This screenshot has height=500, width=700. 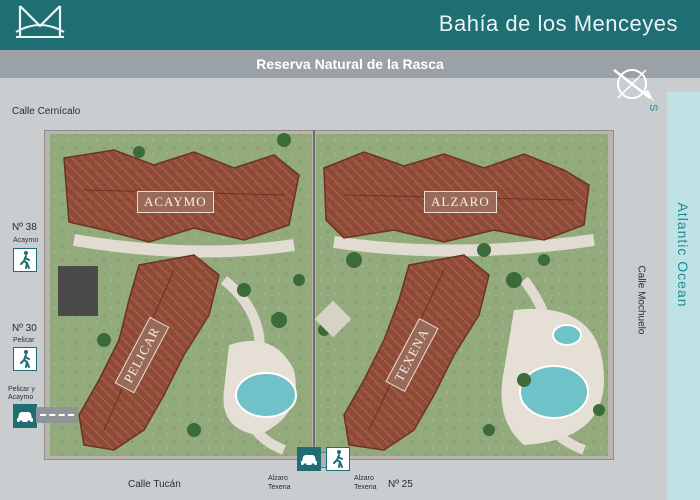 I want to click on driveway-marking, so click(x=57, y=415).